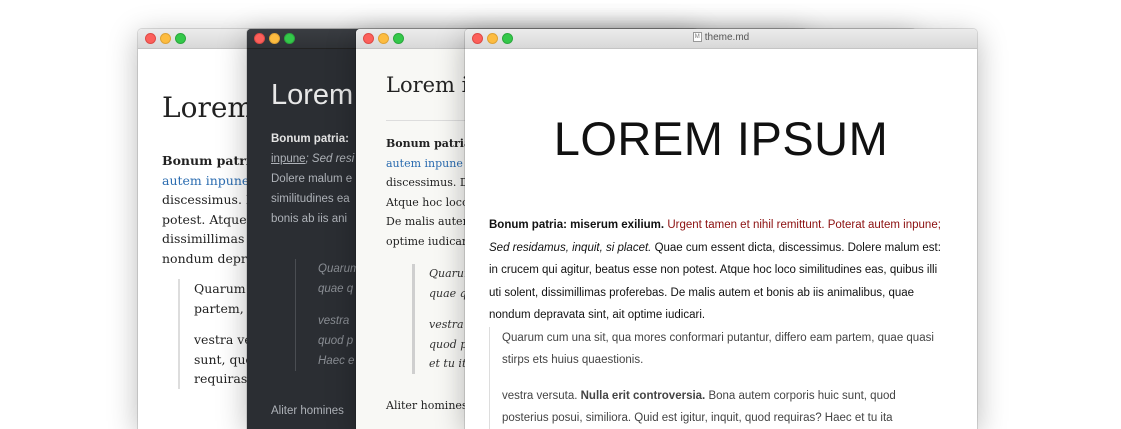 This screenshot has width=1121, height=429. I want to click on paragraph-line: Atque hoc loco, so click(427, 202).